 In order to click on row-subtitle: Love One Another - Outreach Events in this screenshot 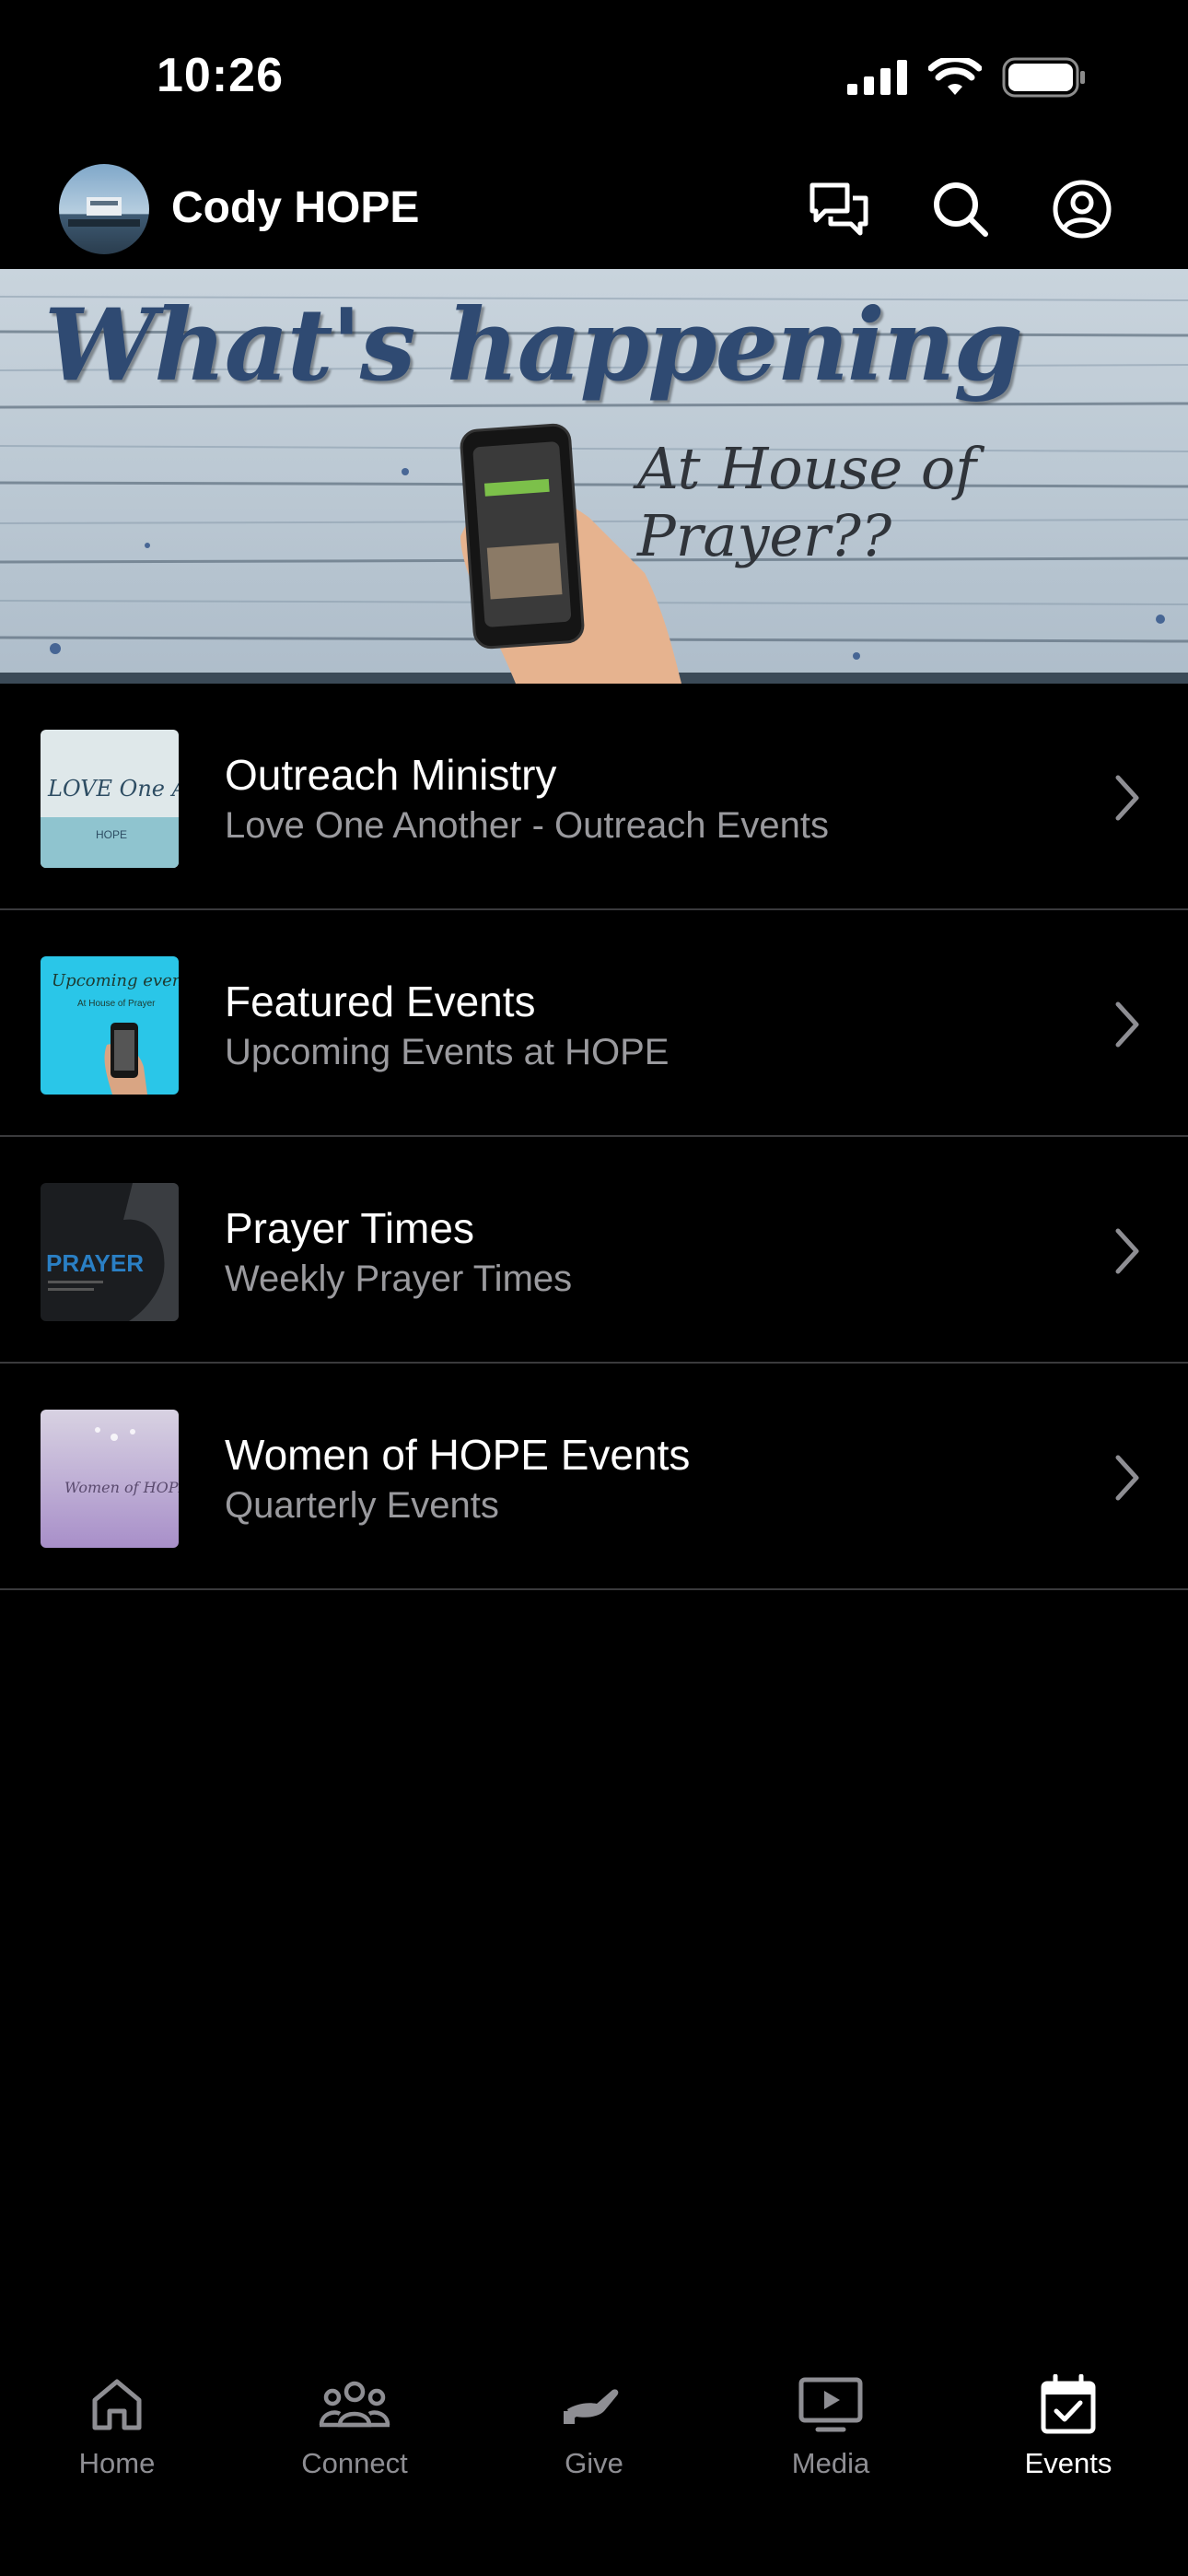, I will do `click(527, 825)`.